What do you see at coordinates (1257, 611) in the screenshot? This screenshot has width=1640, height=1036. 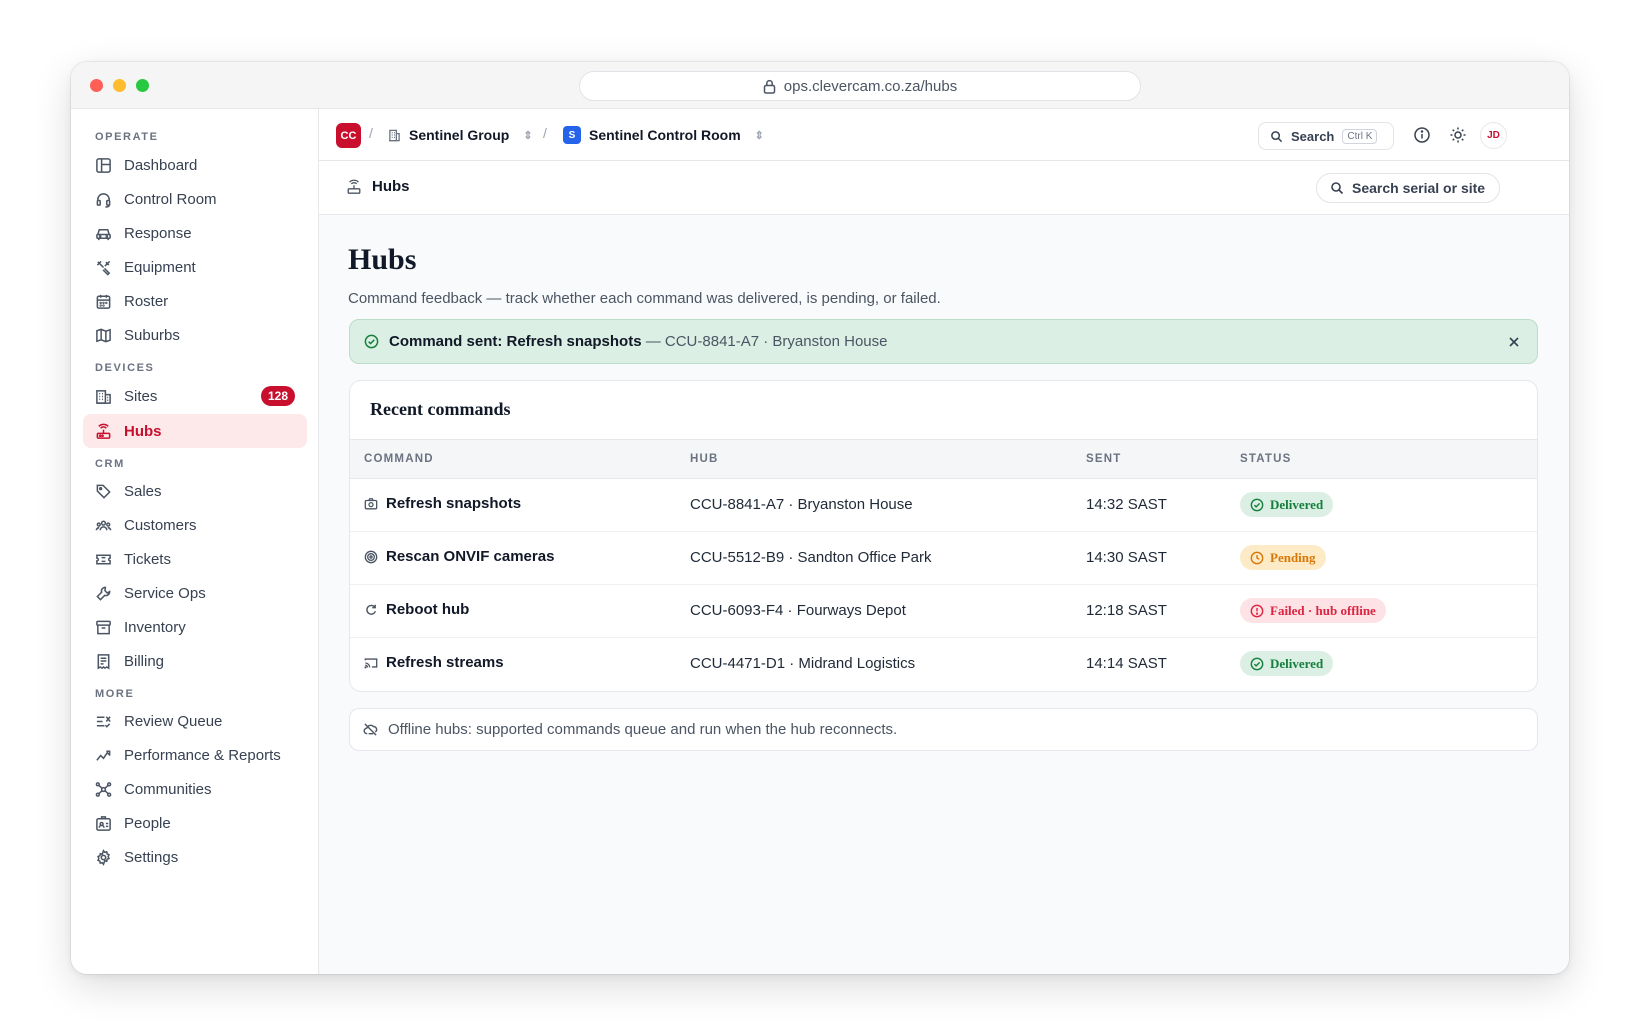 I see `alert-circle-icon` at bounding box center [1257, 611].